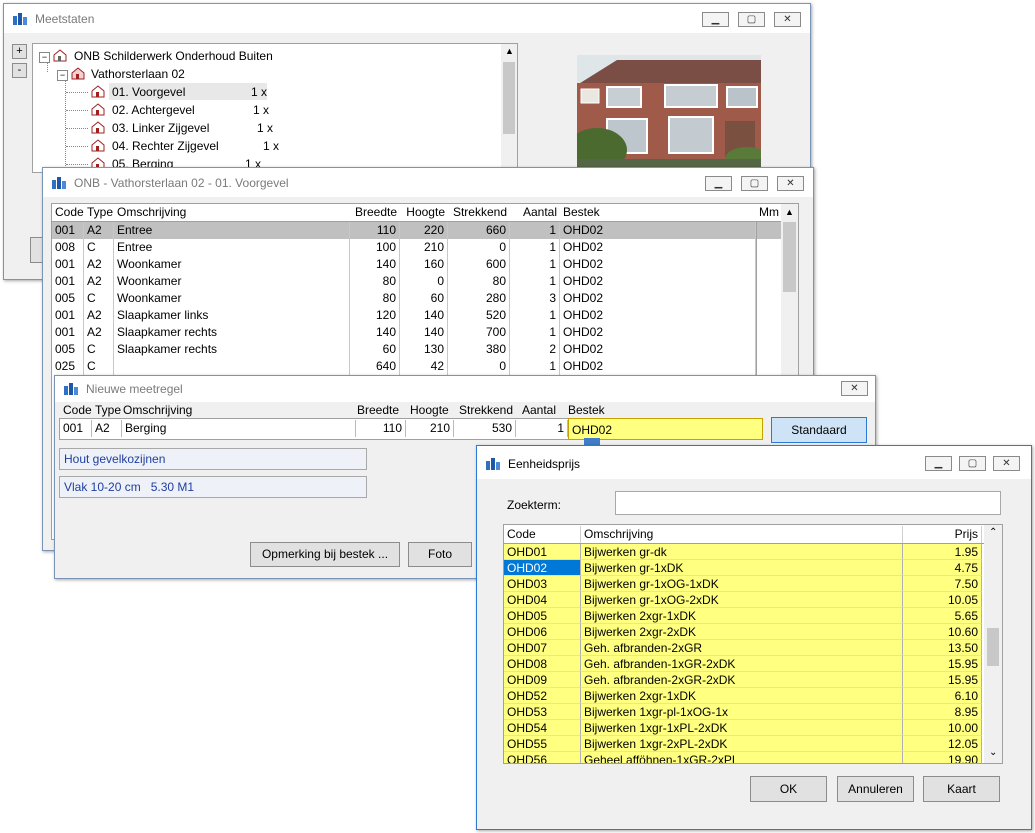 The image size is (1035, 833). I want to click on omschrijving-field: Berging, so click(239, 428).